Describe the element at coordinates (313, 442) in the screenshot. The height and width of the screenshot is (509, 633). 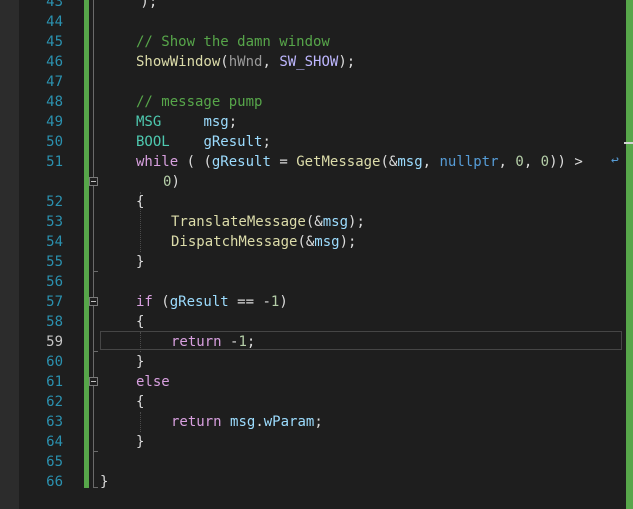
I see `code-line: 64 }` at that location.